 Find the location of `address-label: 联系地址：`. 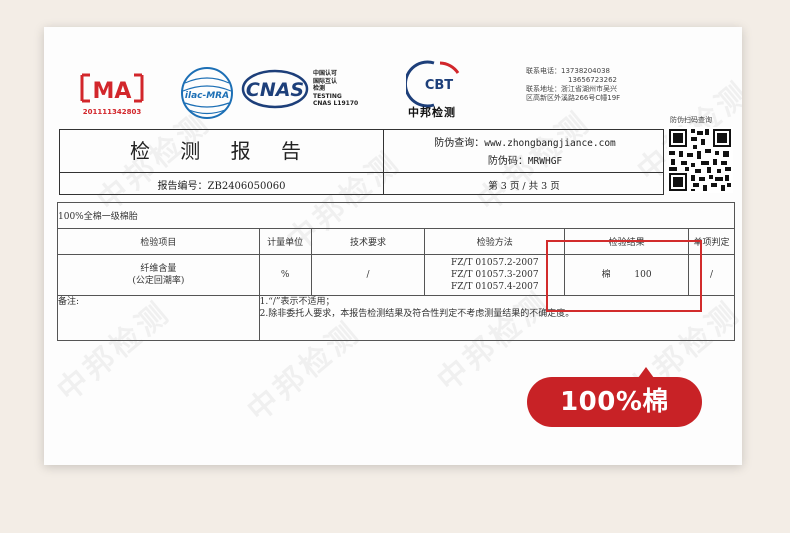

address-label: 联系地址： is located at coordinates (543, 89).